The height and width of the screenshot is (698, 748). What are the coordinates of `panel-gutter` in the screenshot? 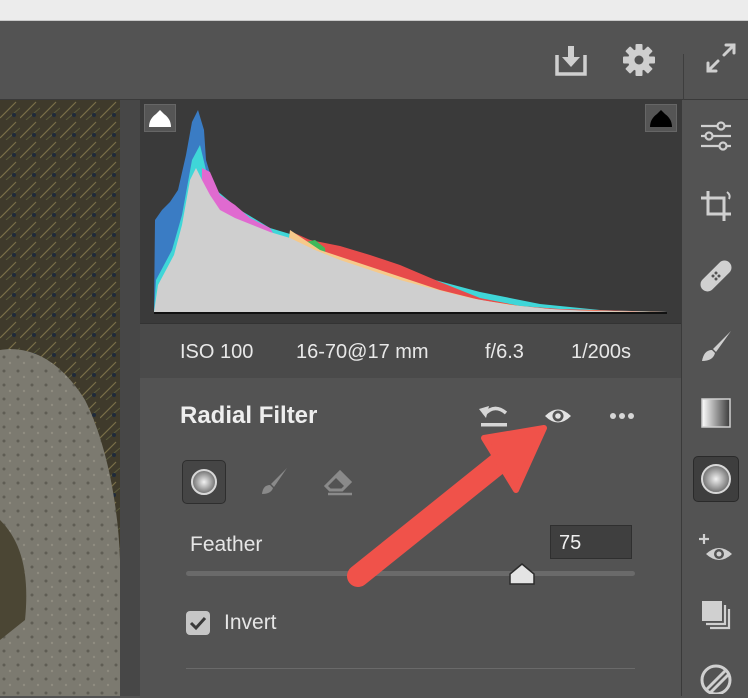 It's located at (130, 398).